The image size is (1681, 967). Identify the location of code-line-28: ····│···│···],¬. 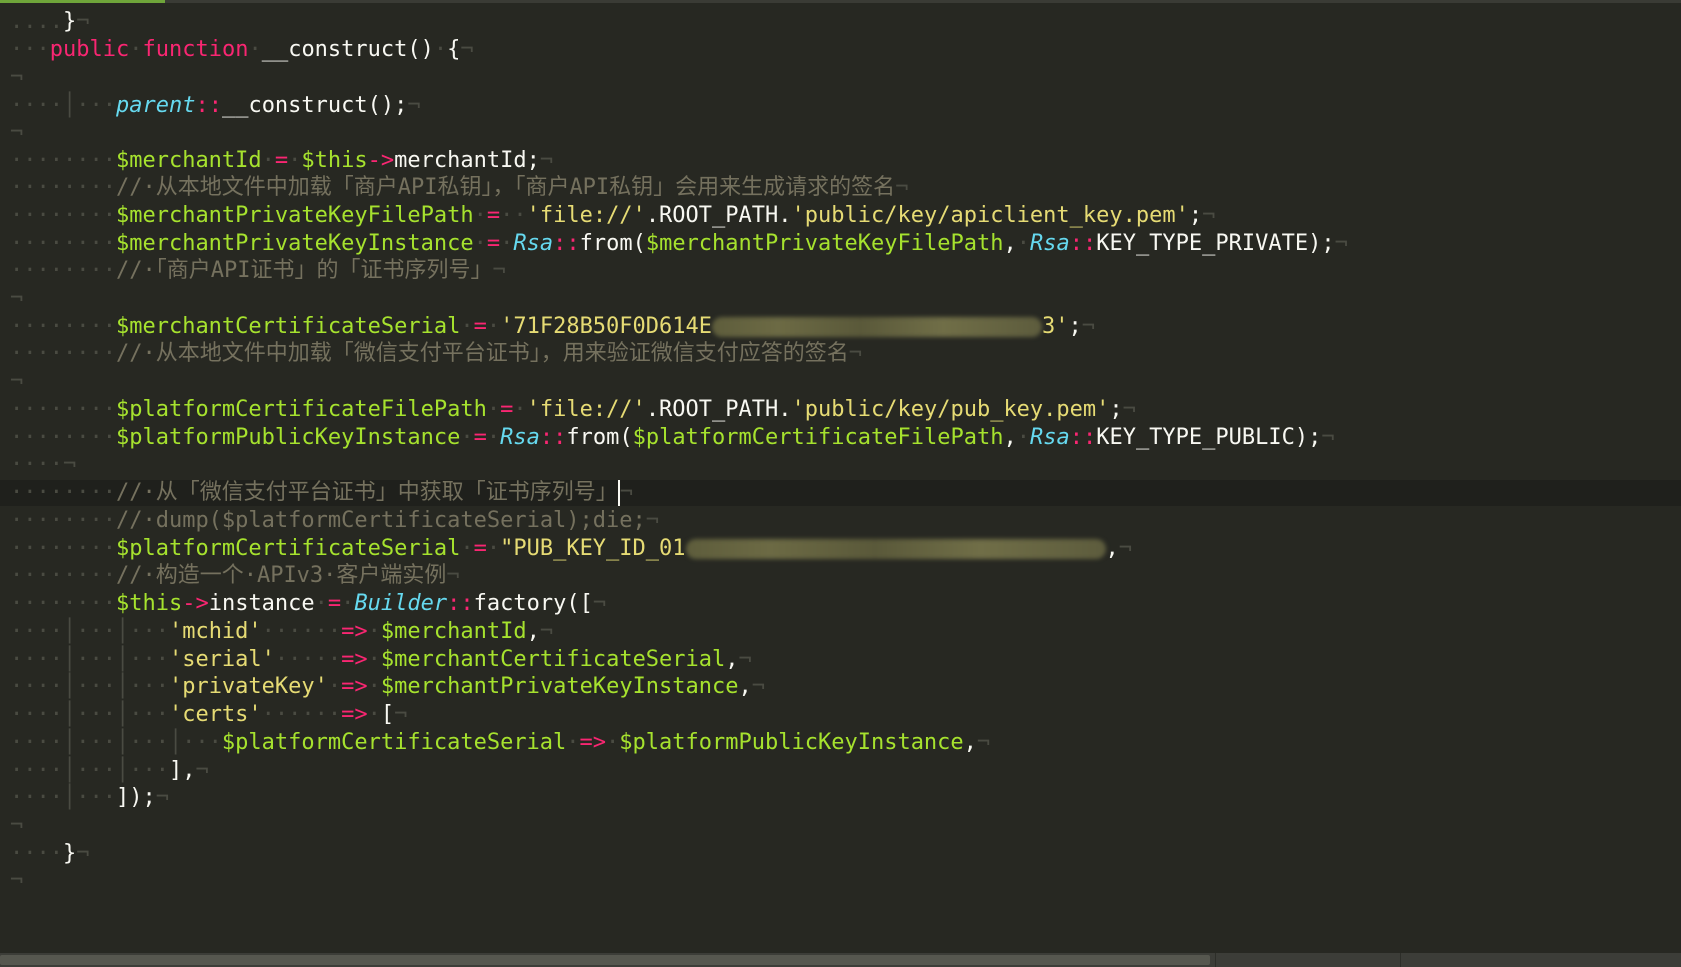
(109, 770).